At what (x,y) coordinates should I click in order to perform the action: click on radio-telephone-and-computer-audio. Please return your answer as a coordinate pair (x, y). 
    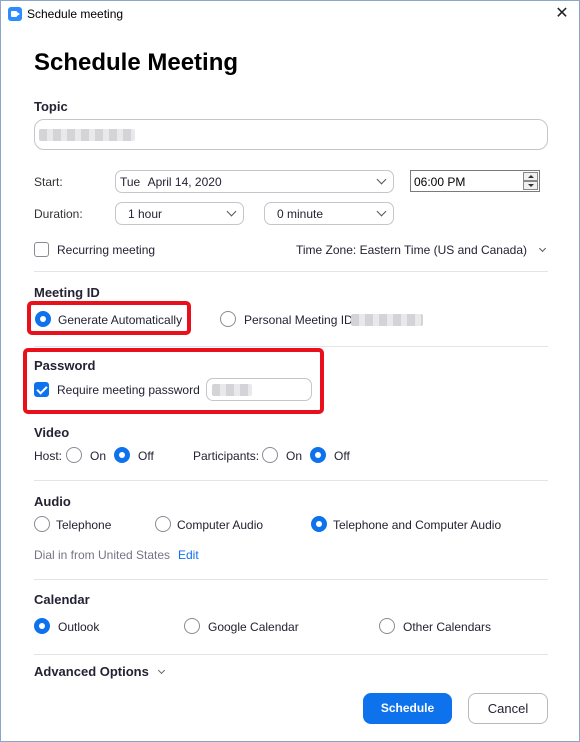
    Looking at the image, I should click on (319, 524).